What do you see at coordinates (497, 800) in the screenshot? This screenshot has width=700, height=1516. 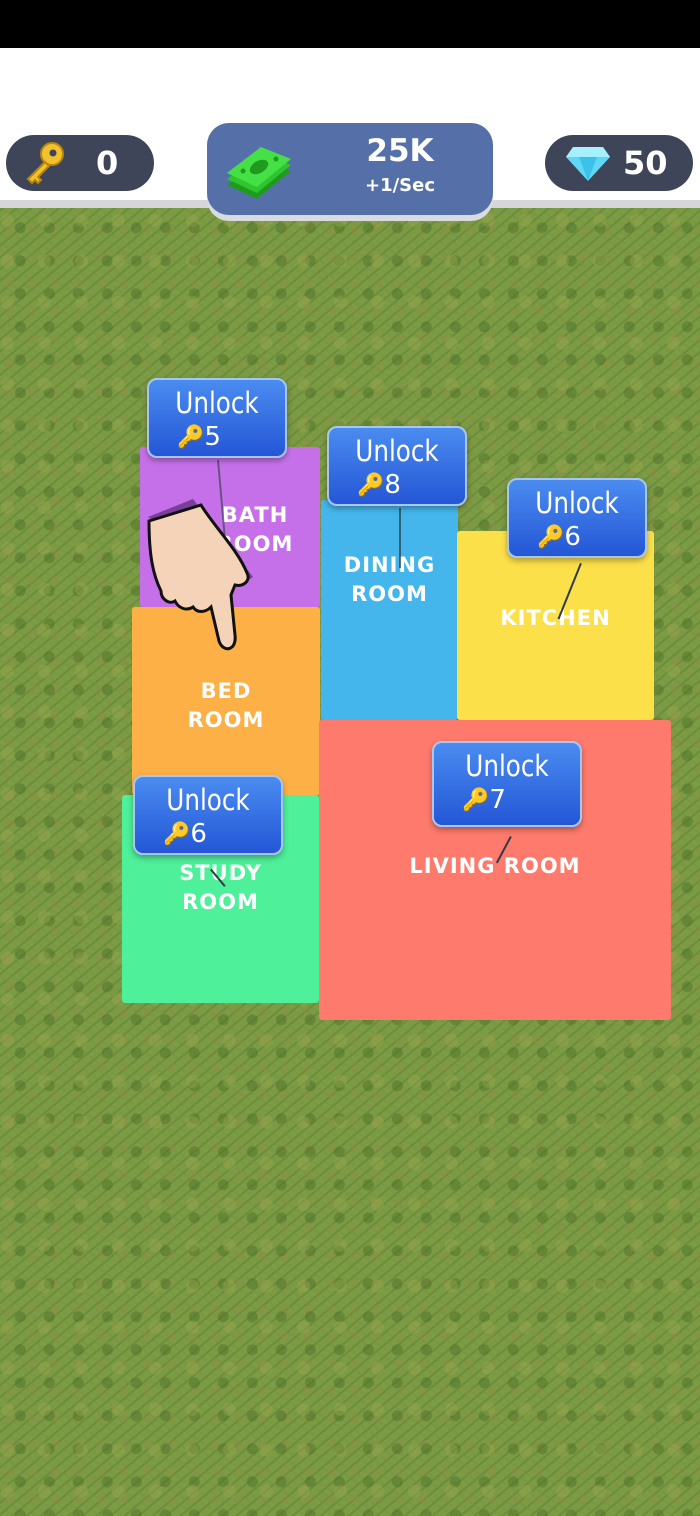 I see `unlock-cost: 7` at bounding box center [497, 800].